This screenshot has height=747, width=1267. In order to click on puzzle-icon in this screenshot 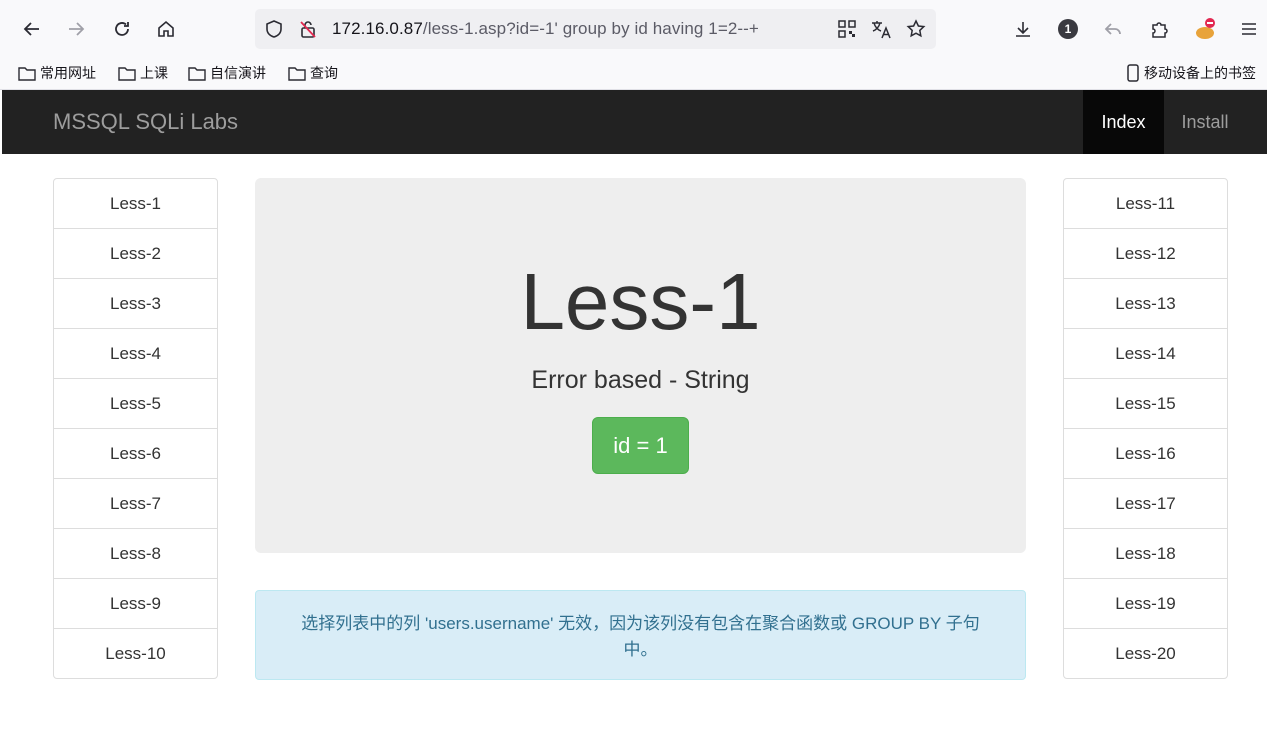, I will do `click(1160, 30)`.